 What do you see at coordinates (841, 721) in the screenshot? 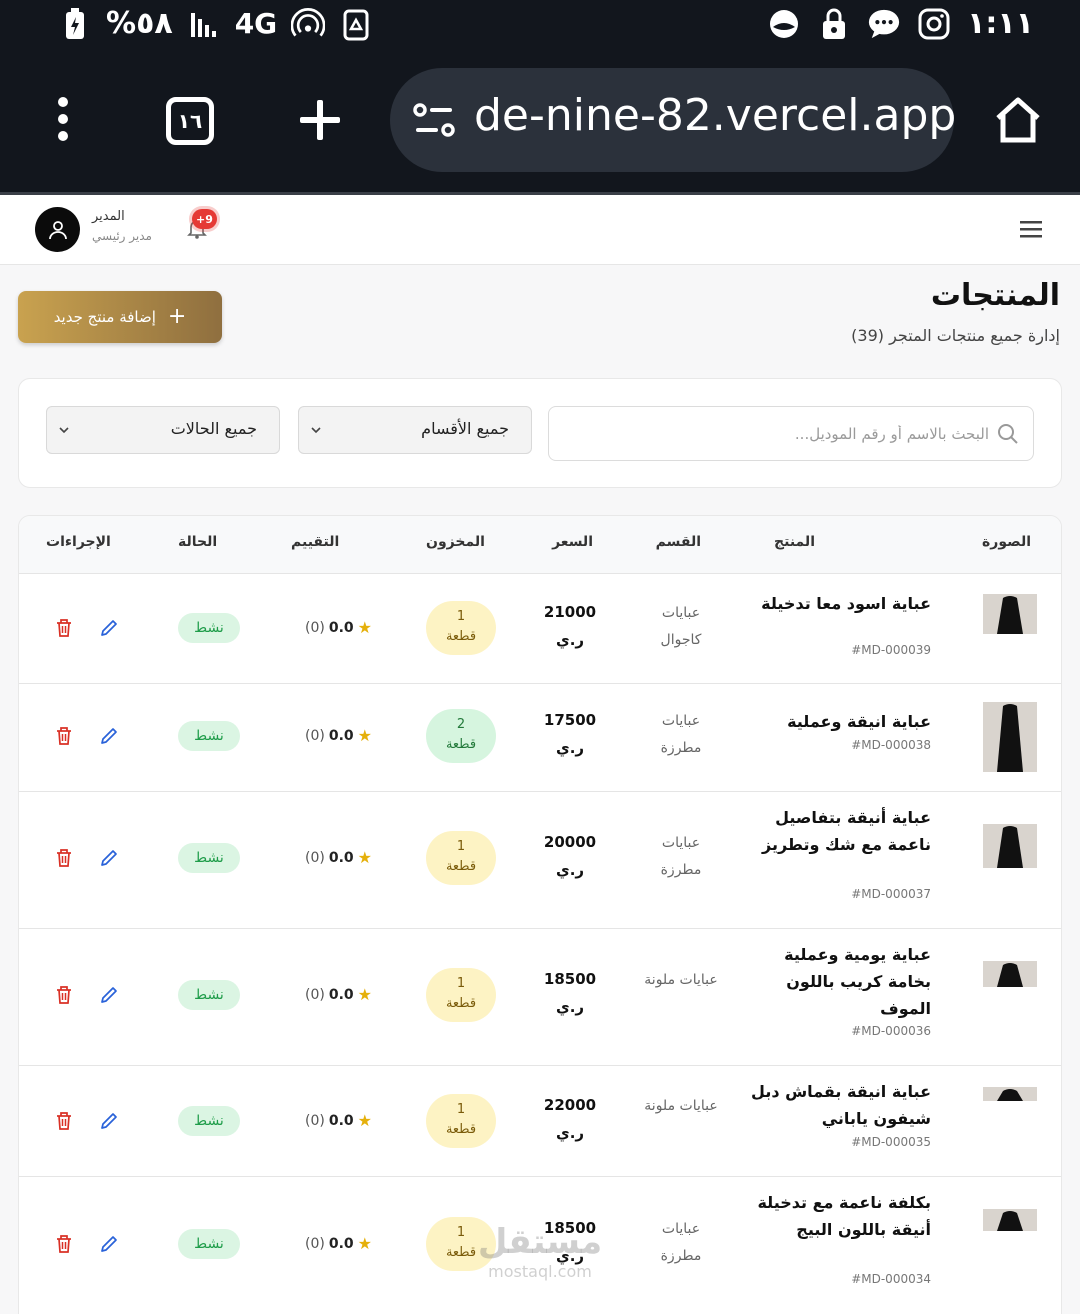
I see `product-name: عباية انيقة وعملية` at bounding box center [841, 721].